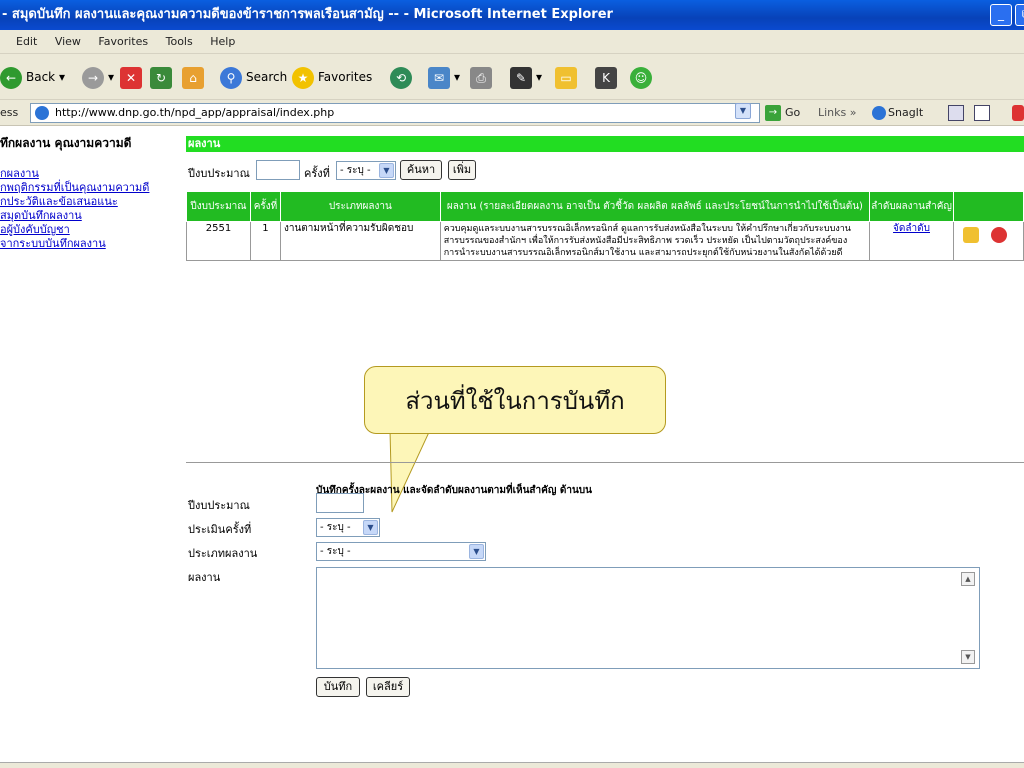 This screenshot has height=768, width=1024. I want to click on search-button: ⚲ Search, so click(253, 77).